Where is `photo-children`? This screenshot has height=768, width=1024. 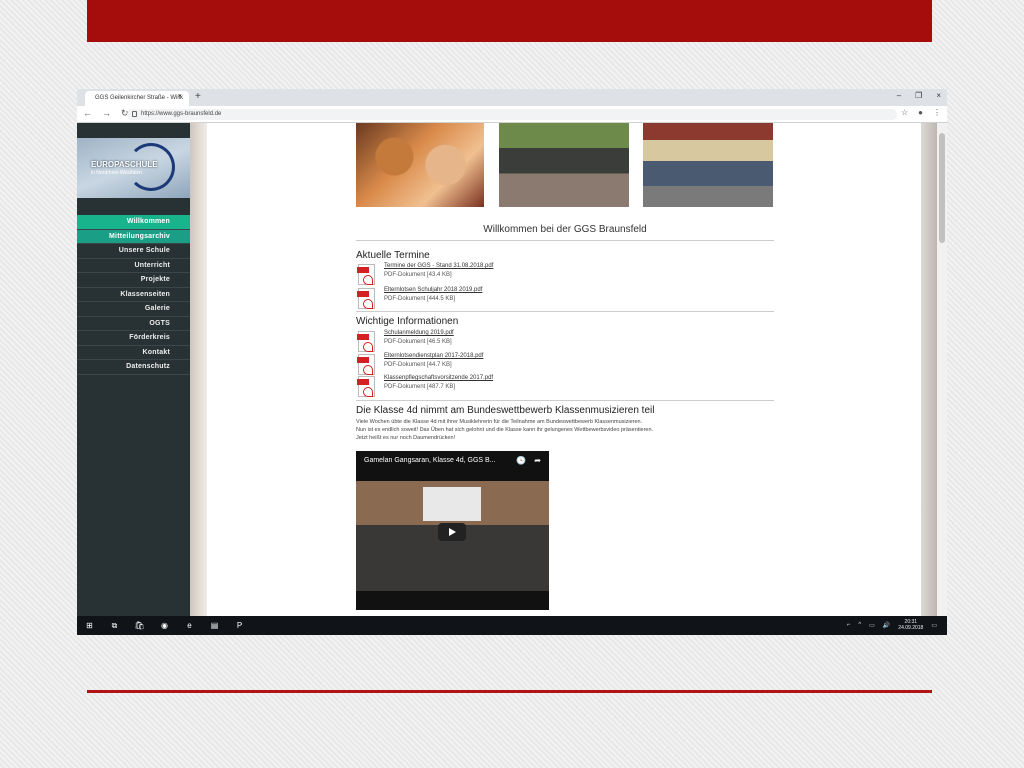
photo-children is located at coordinates (420, 165).